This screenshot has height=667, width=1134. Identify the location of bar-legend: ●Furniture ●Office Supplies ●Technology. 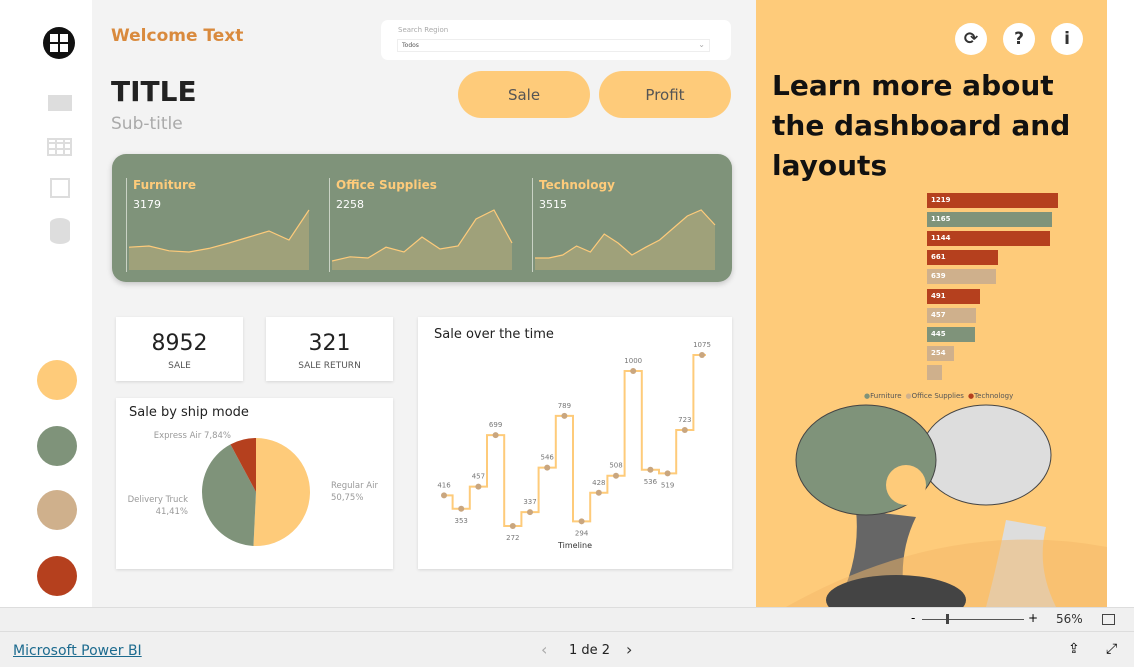
(938, 396).